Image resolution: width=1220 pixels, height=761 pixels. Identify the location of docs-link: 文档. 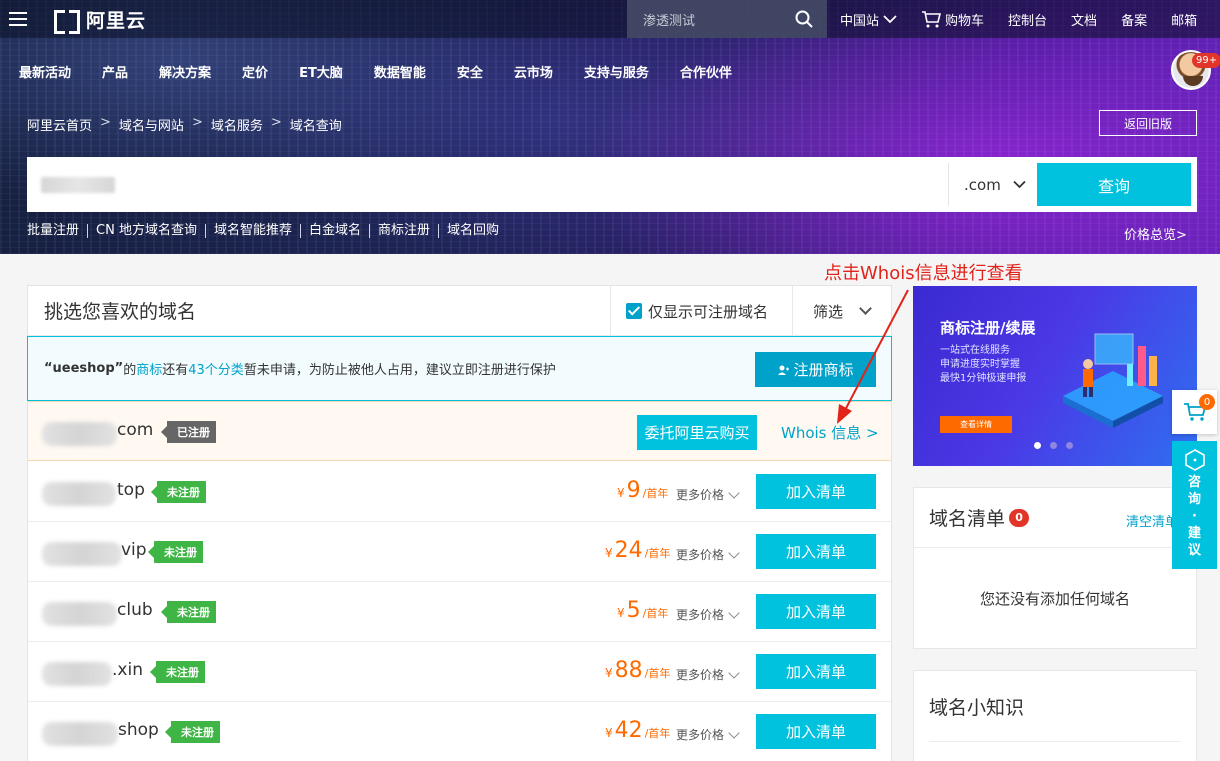
(1084, 19).